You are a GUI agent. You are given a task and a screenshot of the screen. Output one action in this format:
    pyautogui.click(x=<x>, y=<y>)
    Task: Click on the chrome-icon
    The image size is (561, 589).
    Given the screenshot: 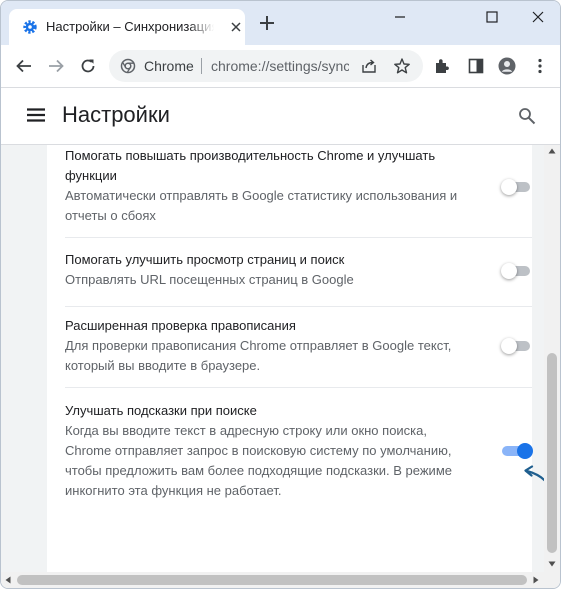 What is the action you would take?
    pyautogui.click(x=128, y=66)
    